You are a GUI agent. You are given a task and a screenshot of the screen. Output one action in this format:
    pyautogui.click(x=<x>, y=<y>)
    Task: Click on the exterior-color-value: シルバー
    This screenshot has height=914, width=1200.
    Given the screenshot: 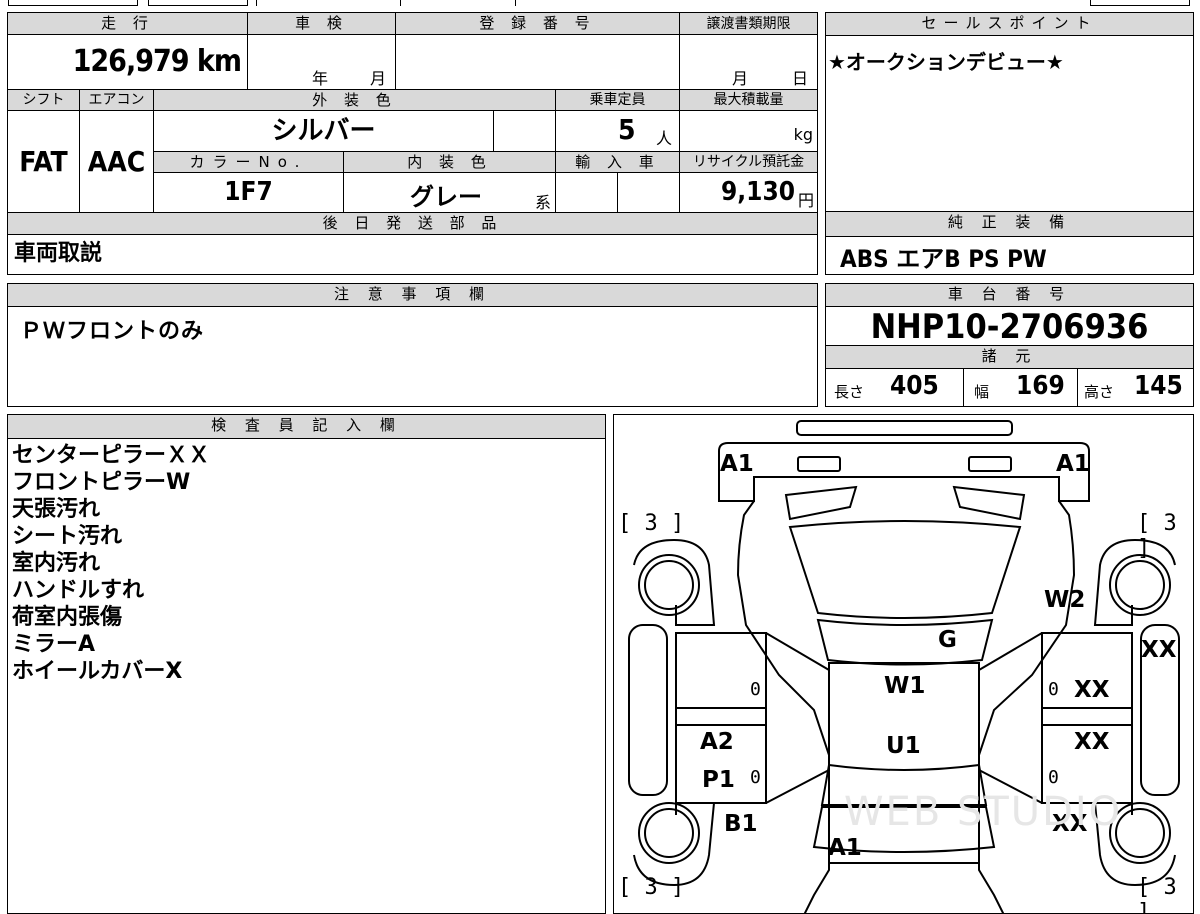 What is the action you would take?
    pyautogui.click(x=324, y=131)
    